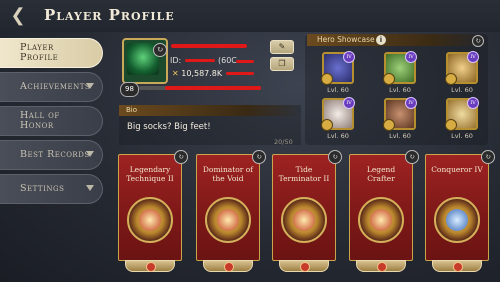 Image resolution: width=500 pixels, height=282 pixels. I want to click on sidebar-item-label: Player Profile, so click(39, 52).